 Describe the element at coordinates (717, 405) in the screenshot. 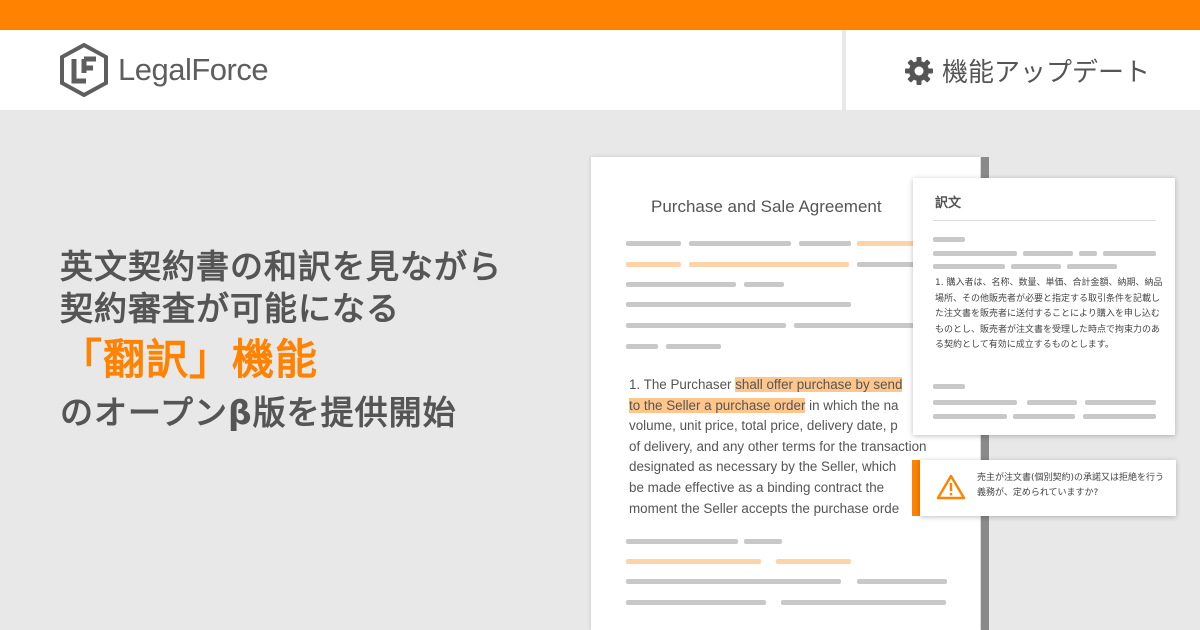

I see `clause-highlight: to the Seller a purchase order` at that location.